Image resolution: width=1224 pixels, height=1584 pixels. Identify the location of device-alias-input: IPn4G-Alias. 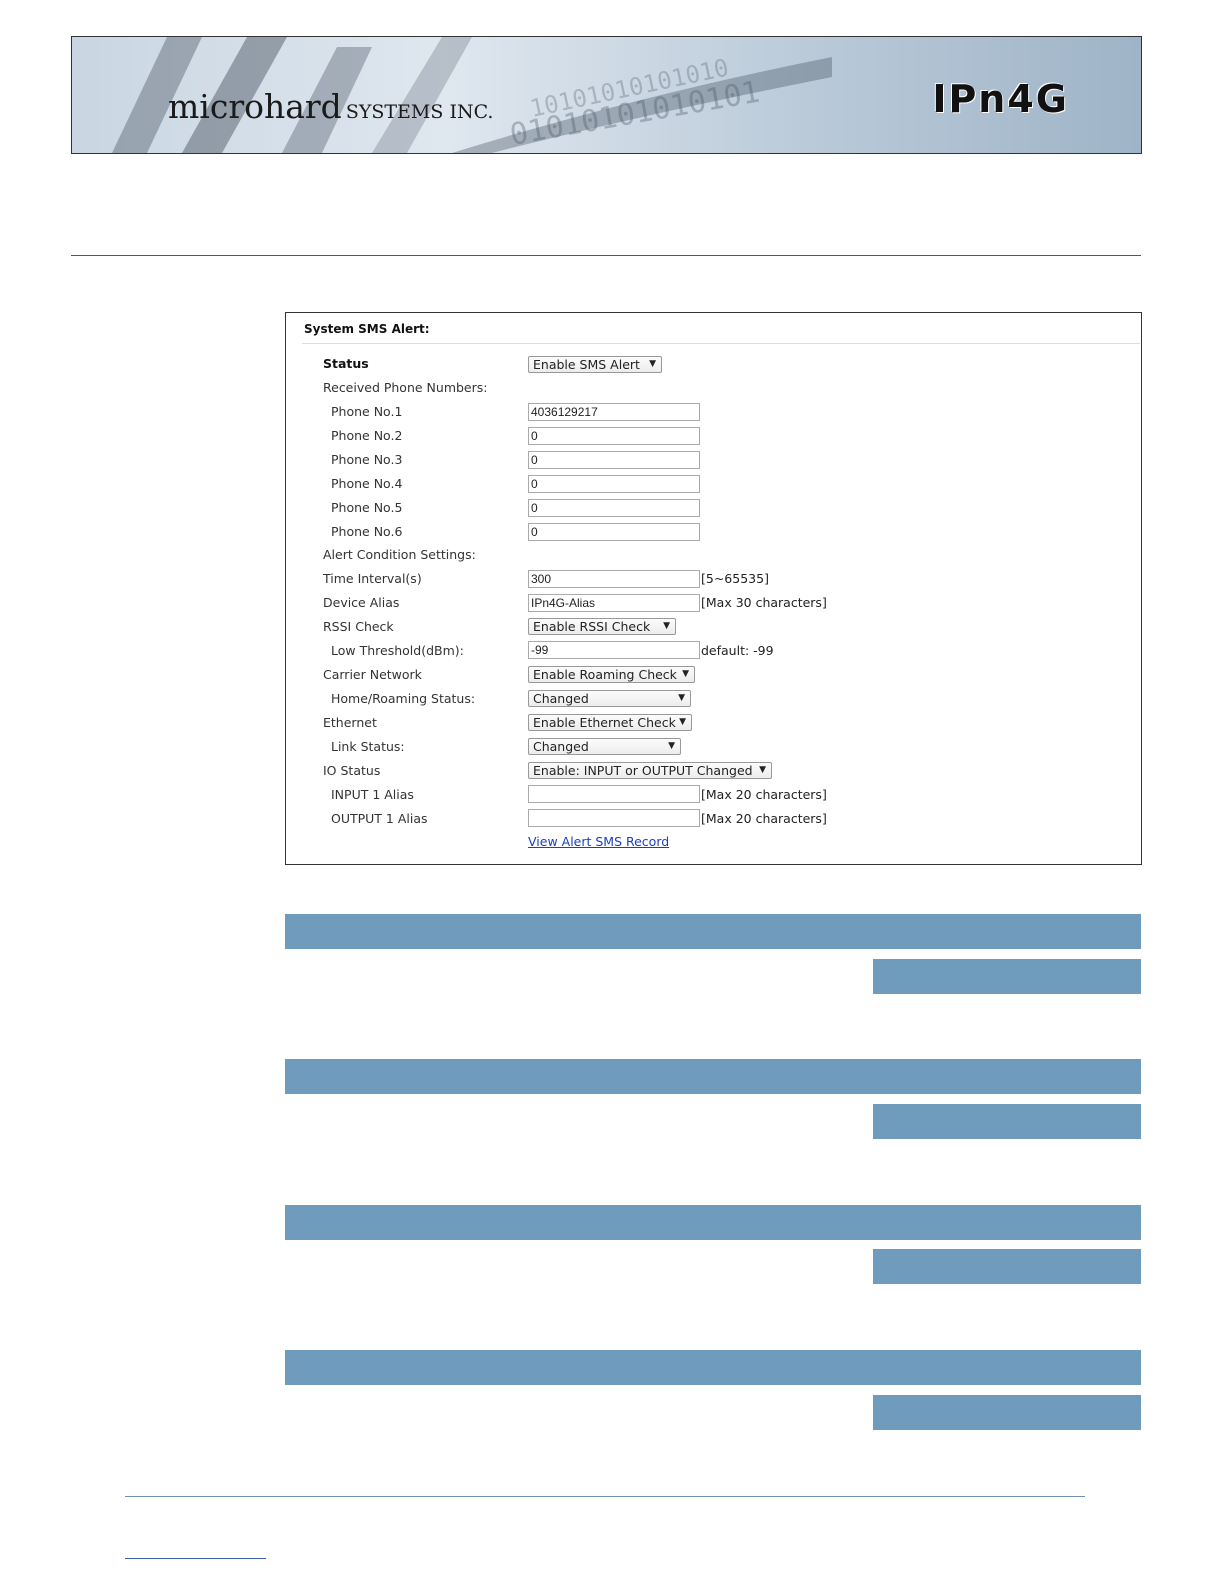
(614, 603).